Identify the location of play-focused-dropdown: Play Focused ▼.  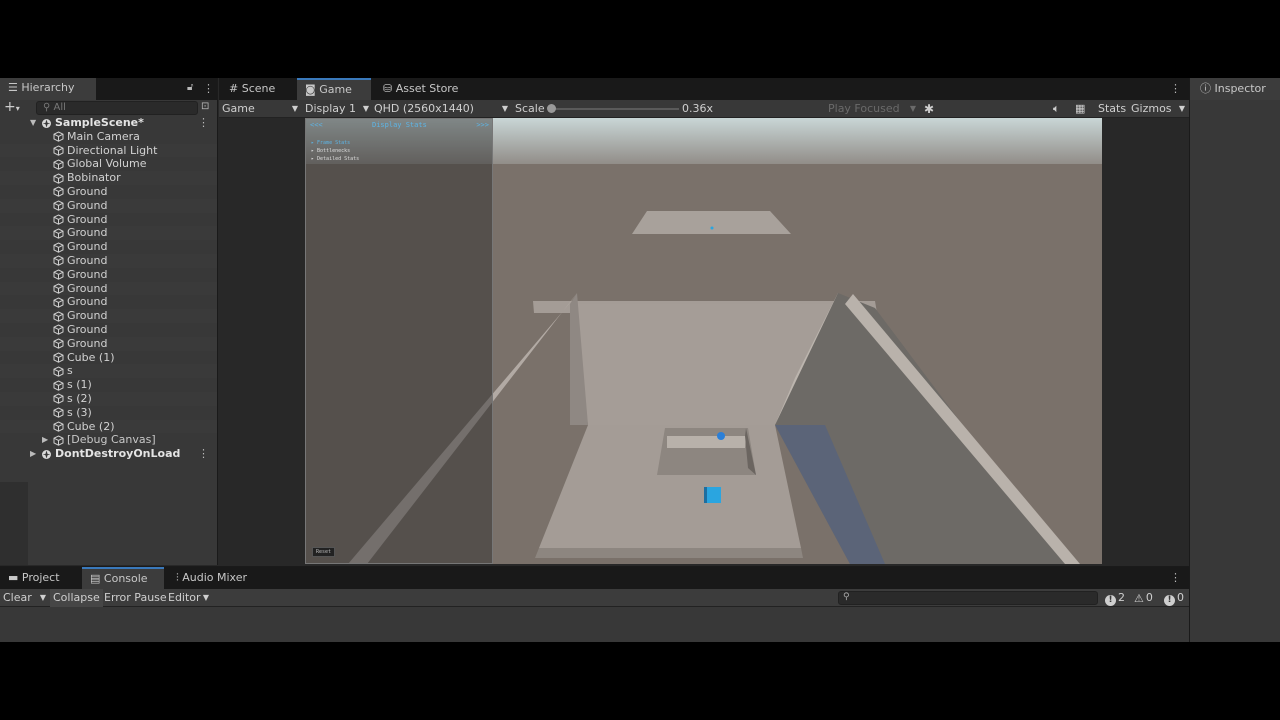
(872, 109).